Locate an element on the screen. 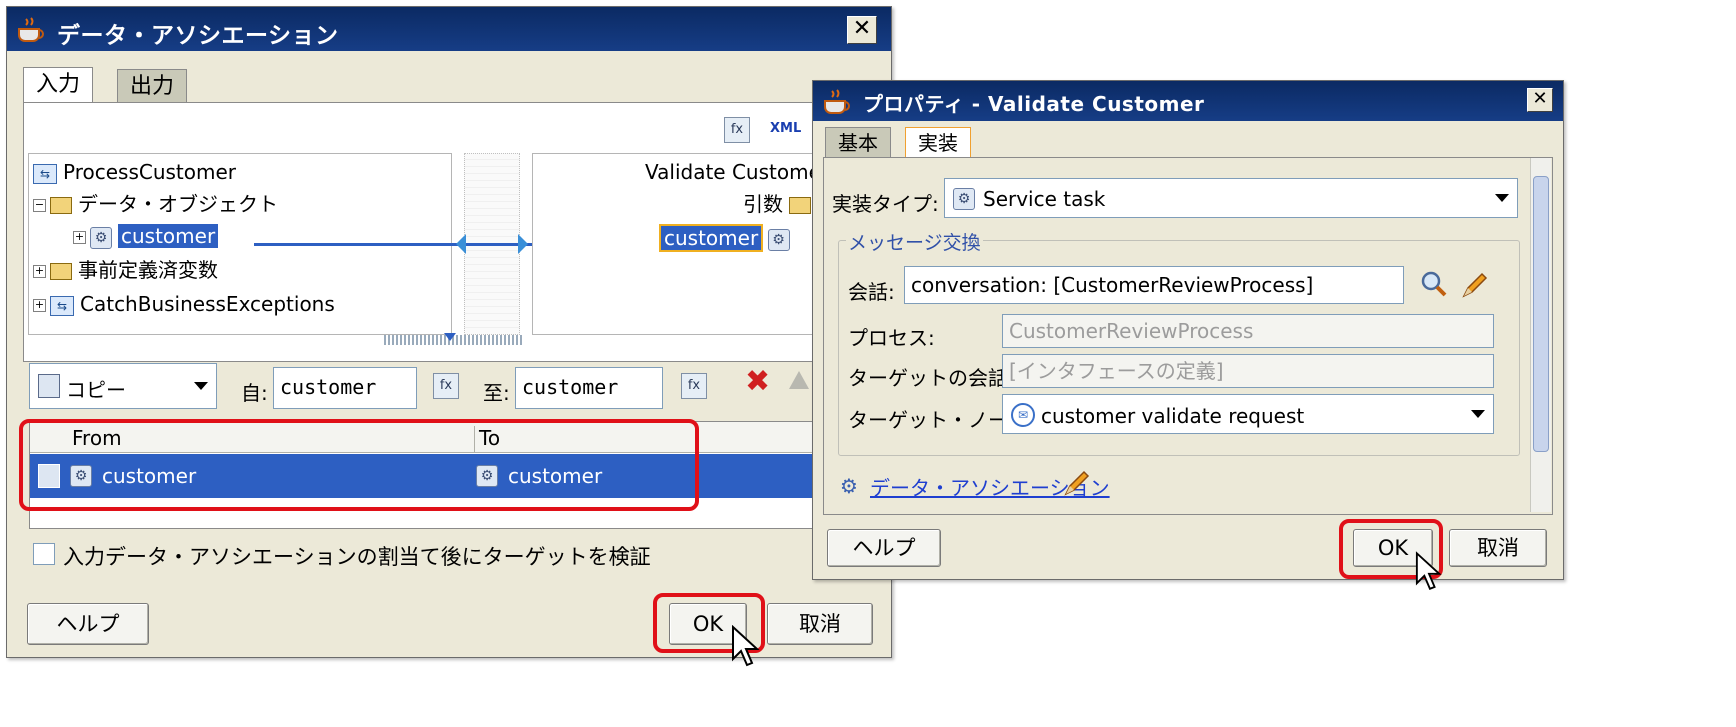 This screenshot has width=1736, height=727. tab-output: 出力 is located at coordinates (152, 86).